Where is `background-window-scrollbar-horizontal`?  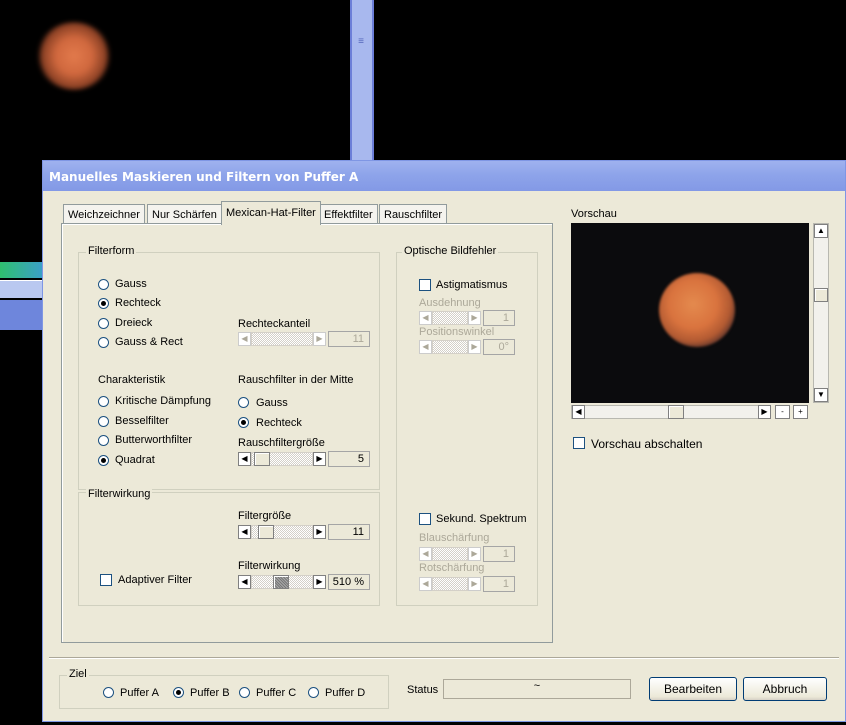
background-window-scrollbar-horizontal is located at coordinates (21, 289).